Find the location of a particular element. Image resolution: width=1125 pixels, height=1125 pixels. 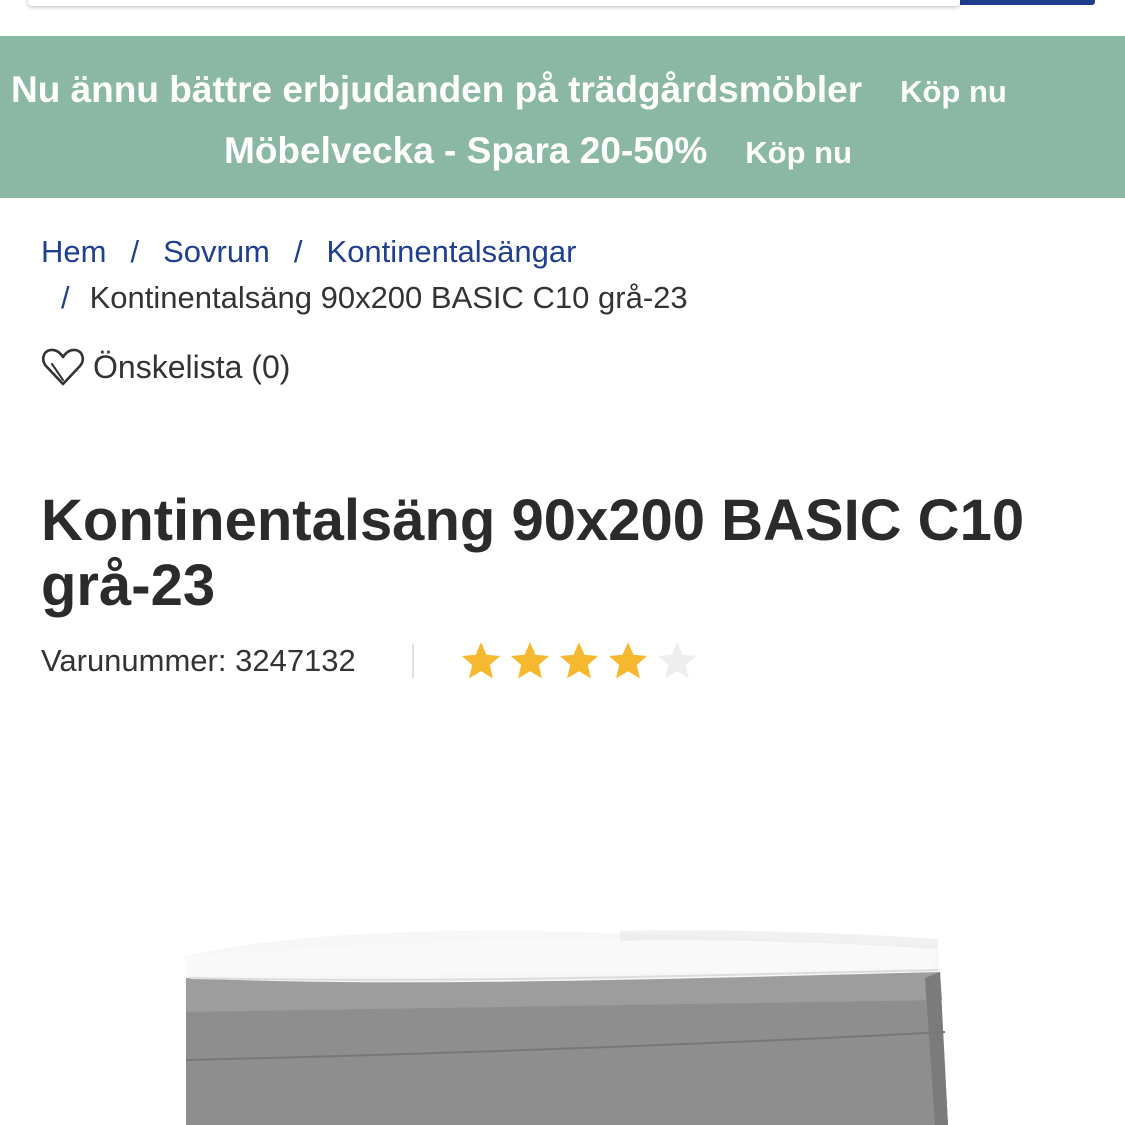

product-meta: Varunummer: 3247132 is located at coordinates (372, 661).